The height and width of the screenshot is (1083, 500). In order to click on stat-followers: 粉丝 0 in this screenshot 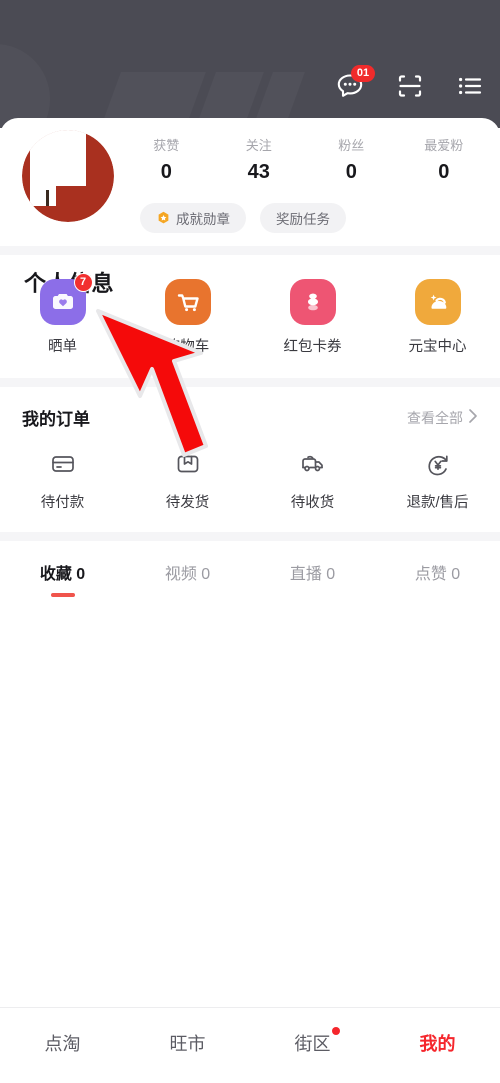, I will do `click(351, 161)`.